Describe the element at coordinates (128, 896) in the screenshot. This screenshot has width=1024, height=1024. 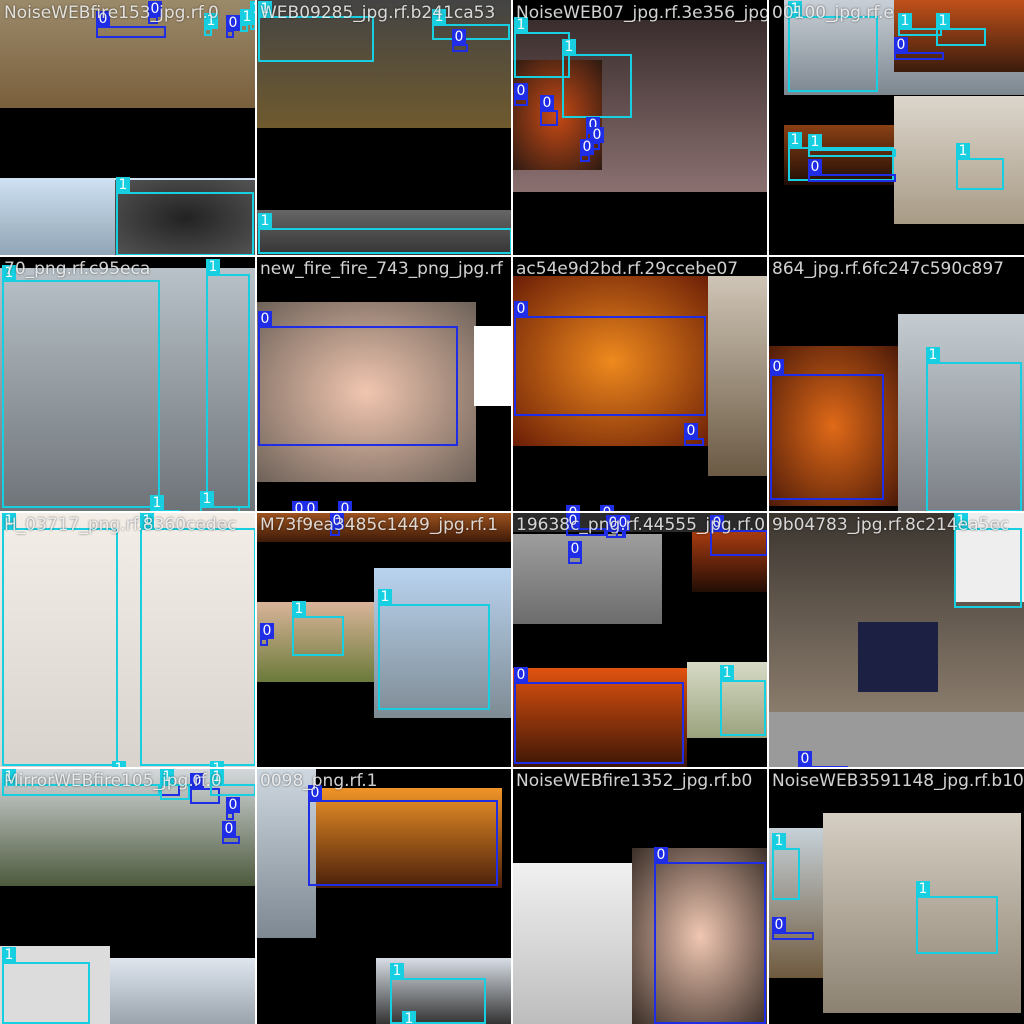
I see `mosaic-tile: MirrorWEBfire105_jpg.rf.010000111` at that location.